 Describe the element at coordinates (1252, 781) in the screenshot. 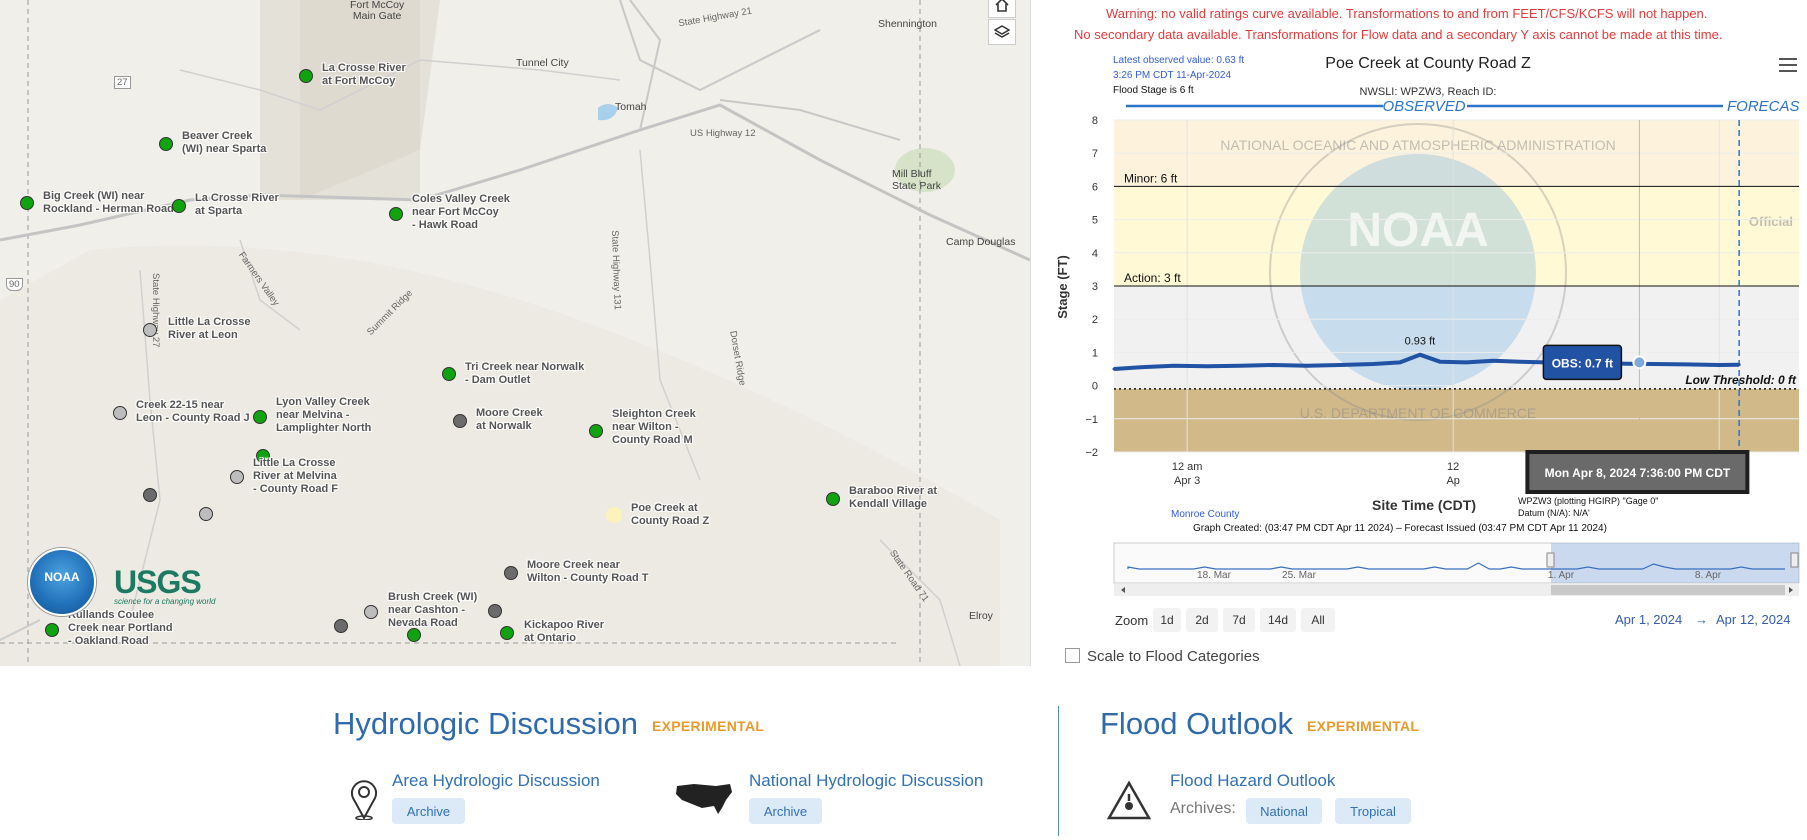

I see `flood-hazard-link: Flood Hazard Outlook` at that location.